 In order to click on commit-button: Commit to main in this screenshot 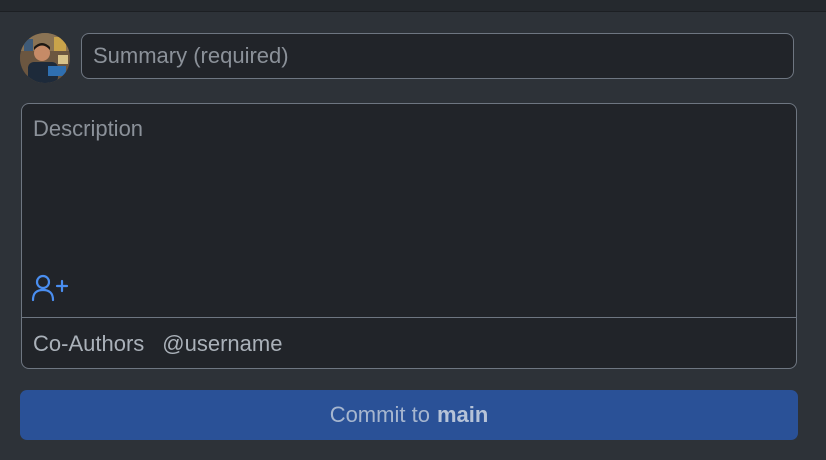, I will do `click(409, 415)`.